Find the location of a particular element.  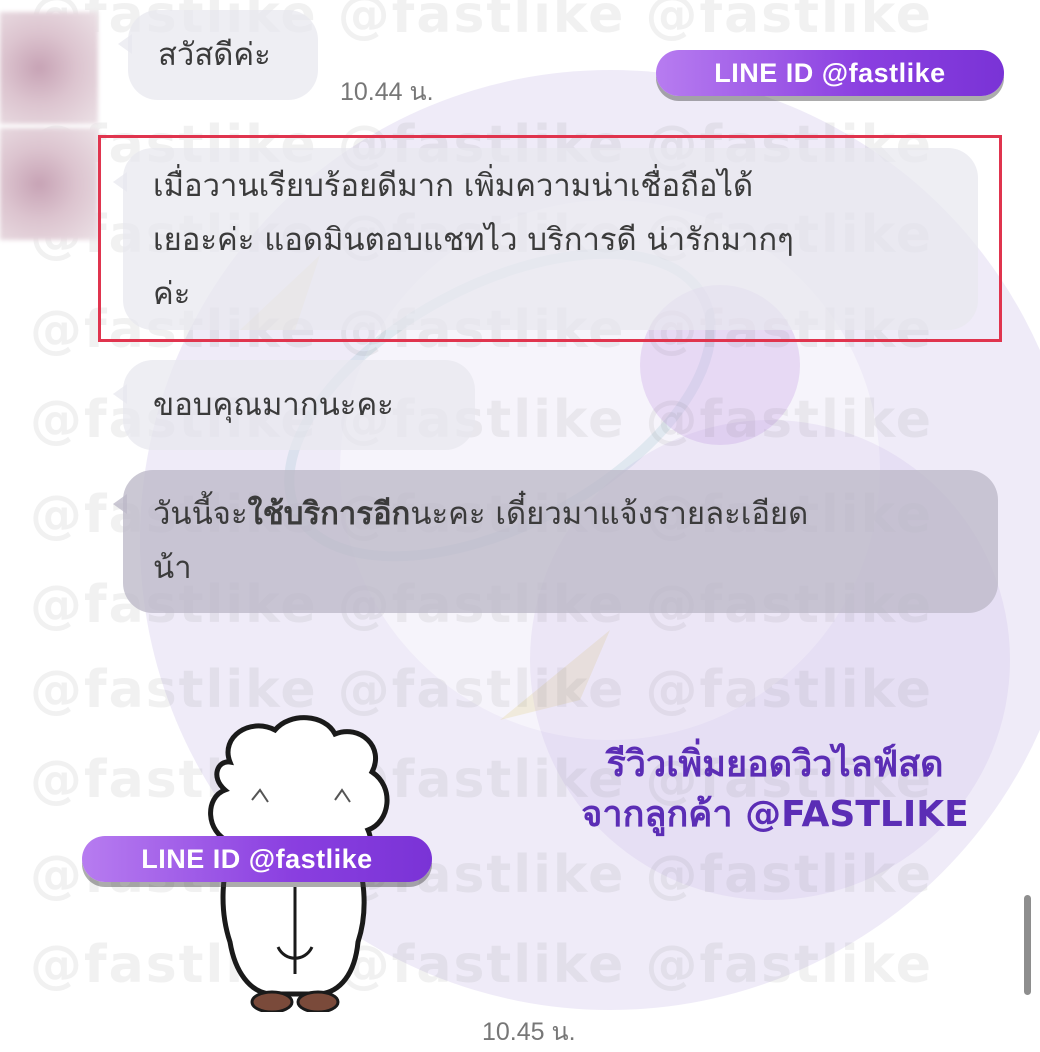

message-bubble: สวัสดีค่ะ is located at coordinates (218, 55).